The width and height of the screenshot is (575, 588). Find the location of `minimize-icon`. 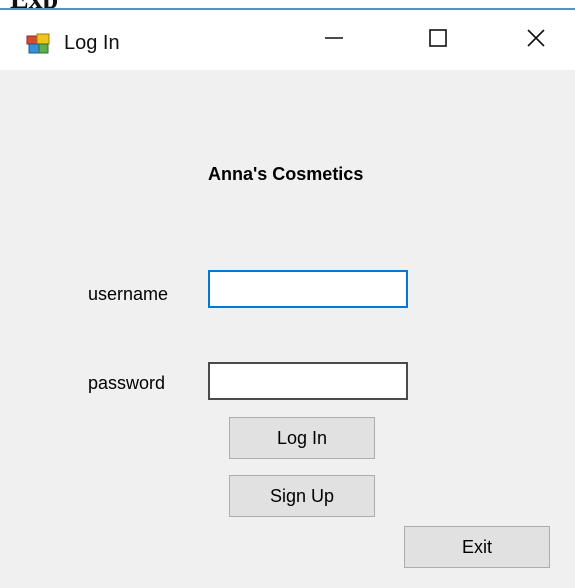

minimize-icon is located at coordinates (334, 40).